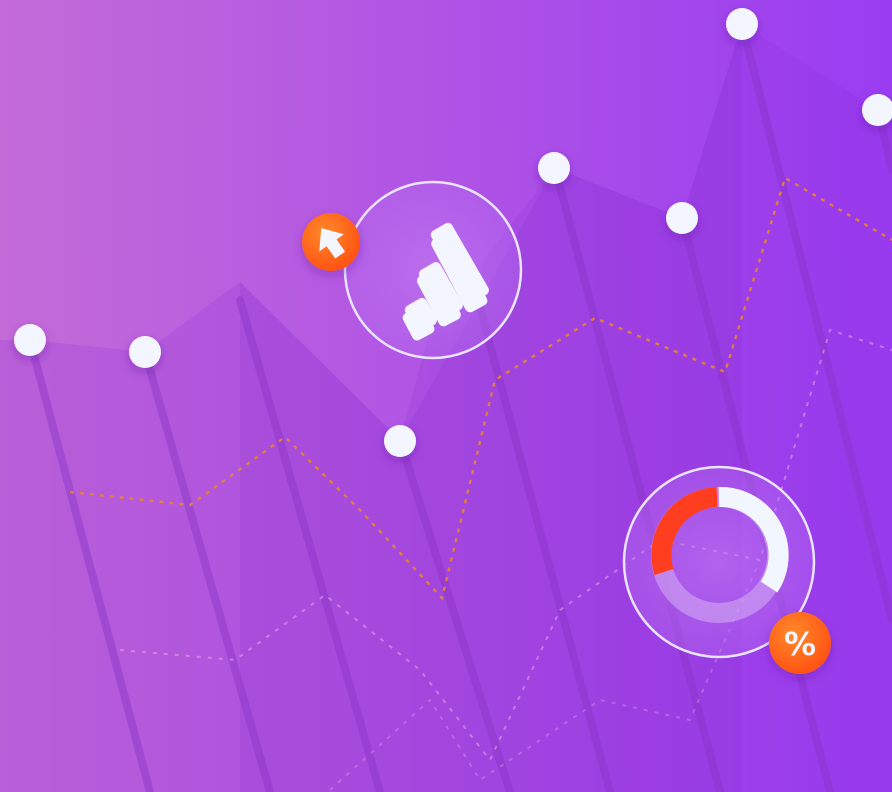 The width and height of the screenshot is (892, 792). I want to click on percent-icon: %, so click(800, 644).